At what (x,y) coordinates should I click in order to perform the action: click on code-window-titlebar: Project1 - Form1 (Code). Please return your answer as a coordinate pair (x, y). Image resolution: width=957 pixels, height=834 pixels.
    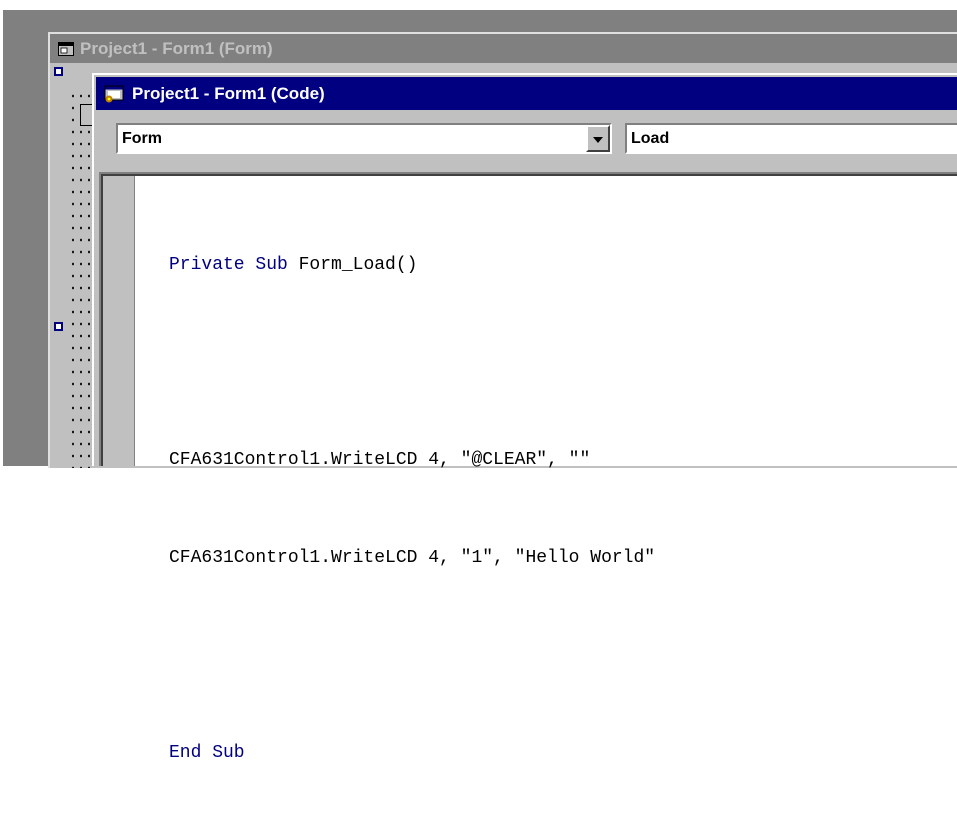
    Looking at the image, I should click on (526, 93).